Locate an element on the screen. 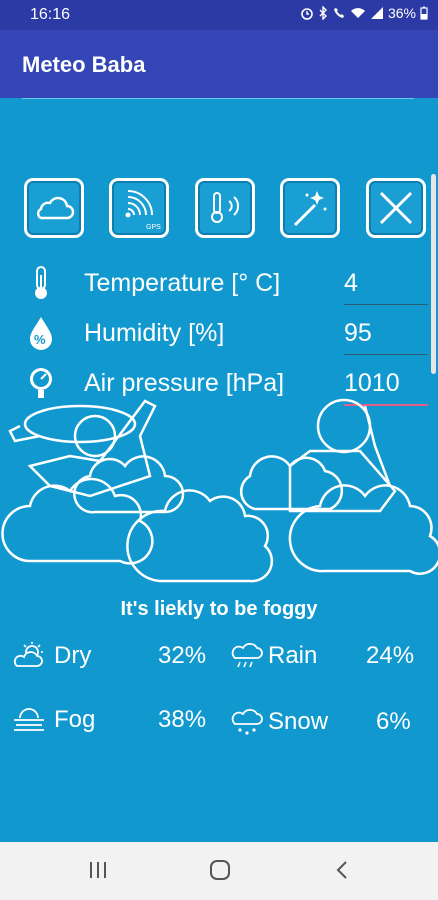 The image size is (438, 900). status-time: 16:16 is located at coordinates (50, 14).